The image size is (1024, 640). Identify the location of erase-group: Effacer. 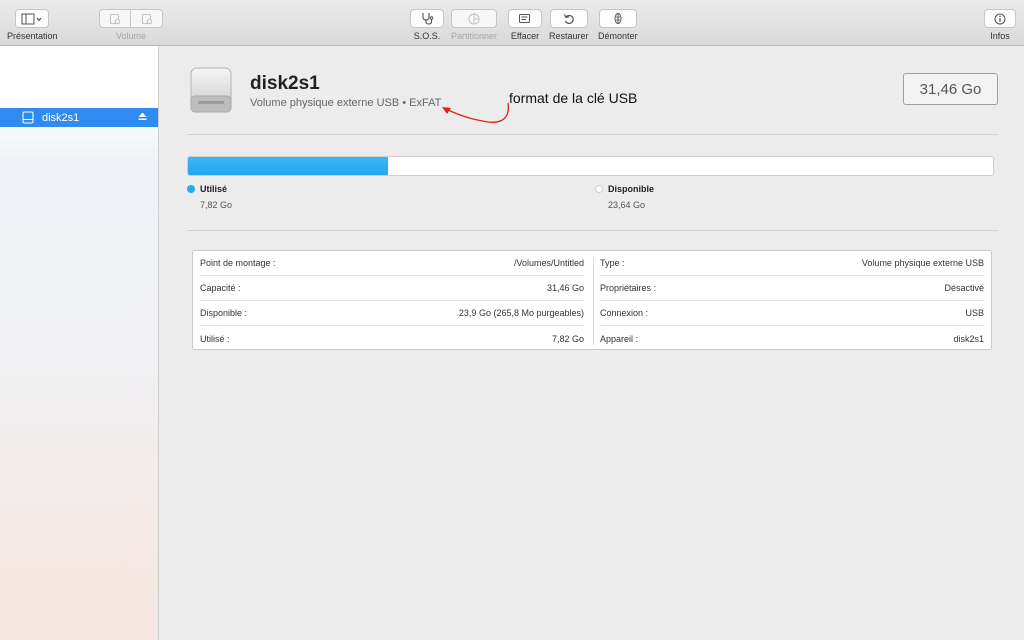
(525, 25).